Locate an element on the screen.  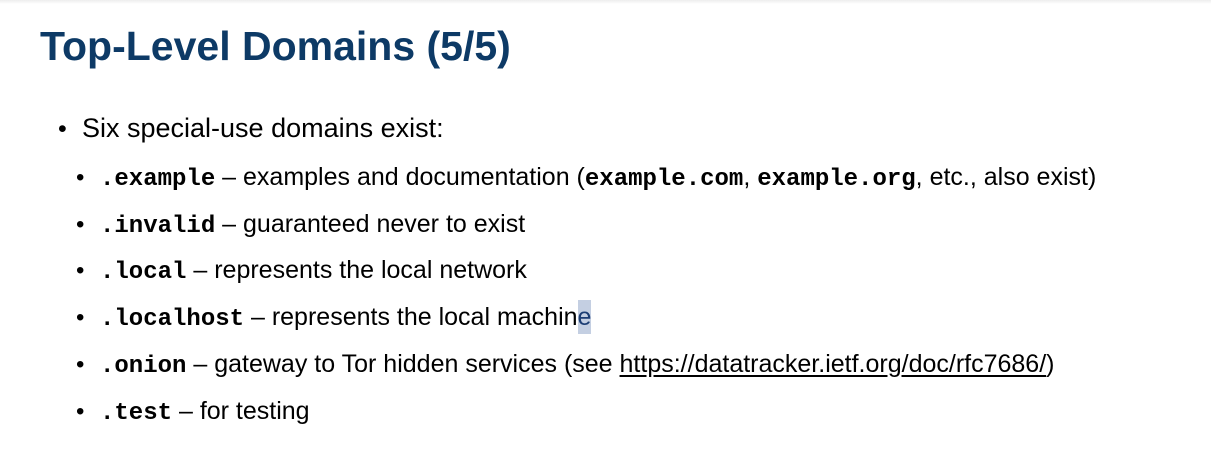
item-text: for testing is located at coordinates (254, 411).